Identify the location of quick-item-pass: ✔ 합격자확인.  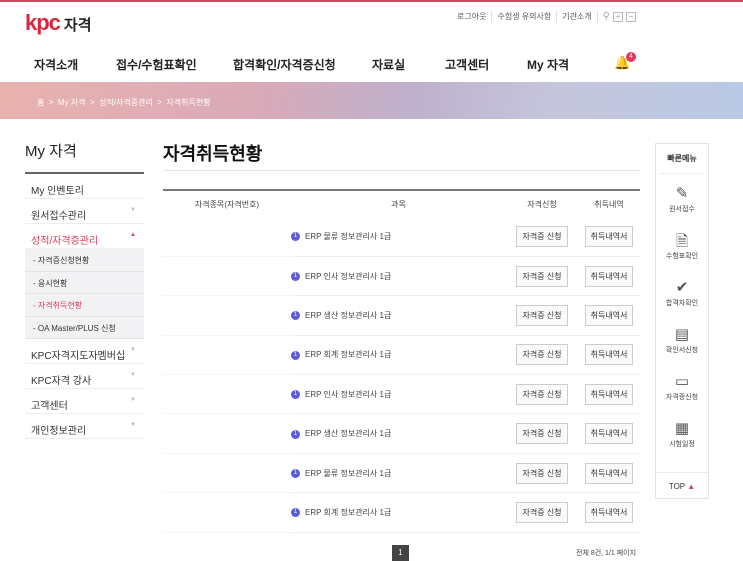
(682, 291).